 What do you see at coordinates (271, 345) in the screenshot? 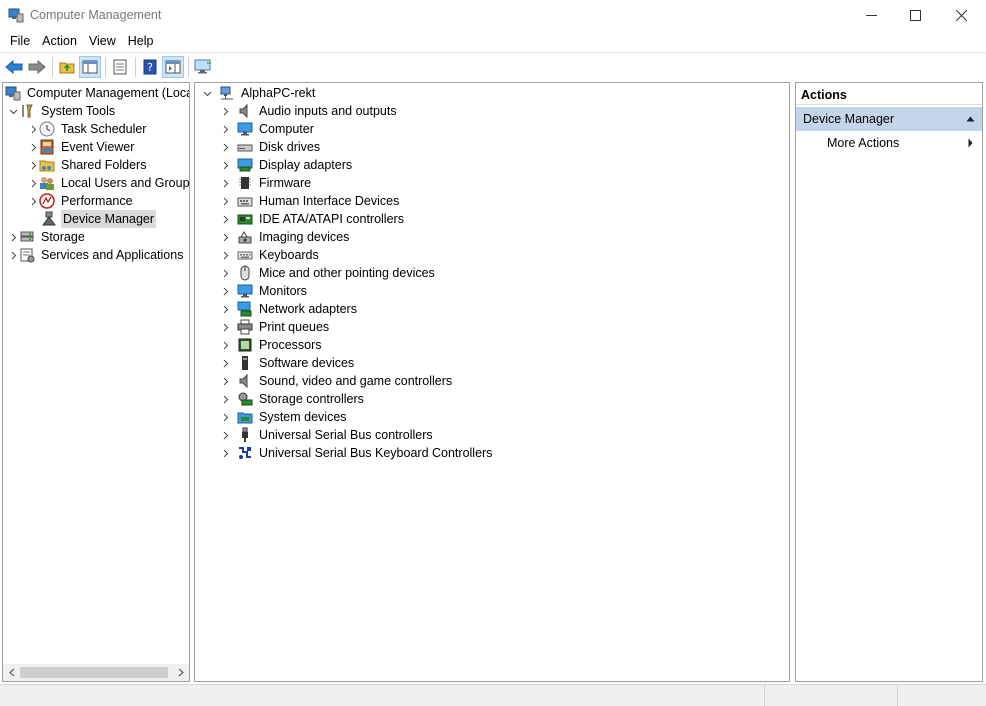
I see `device-category-processors: Processors` at bounding box center [271, 345].